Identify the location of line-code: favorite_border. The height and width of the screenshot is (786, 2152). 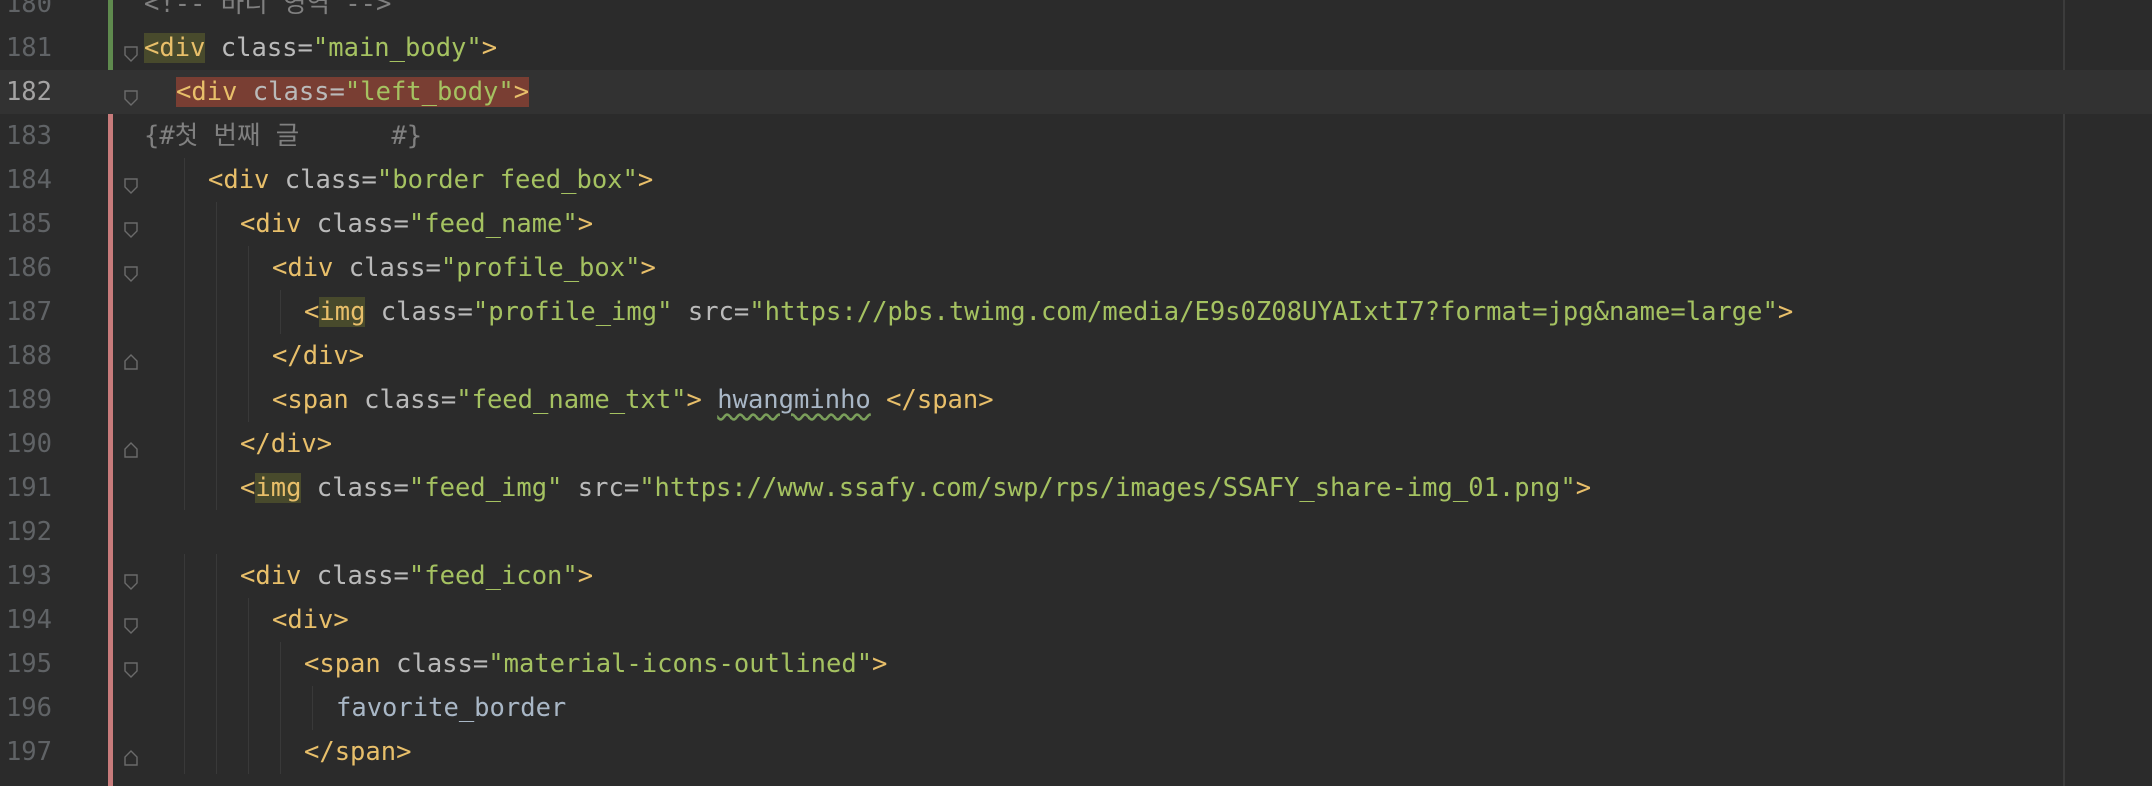
(451, 708).